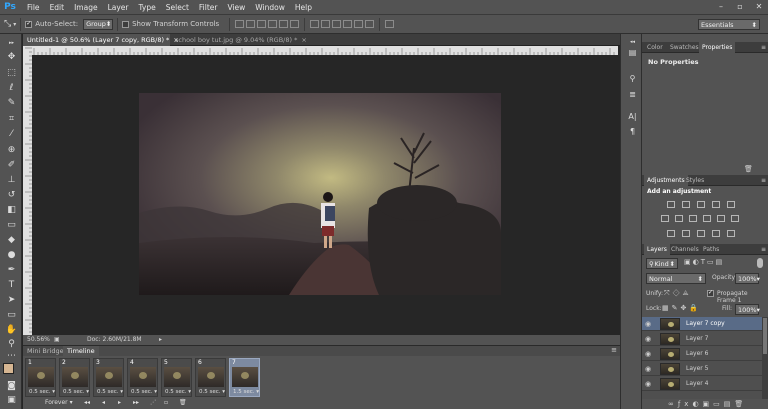 The width and height of the screenshot is (768, 409). Describe the element at coordinates (701, 233) in the screenshot. I see `threshold-icon` at that location.